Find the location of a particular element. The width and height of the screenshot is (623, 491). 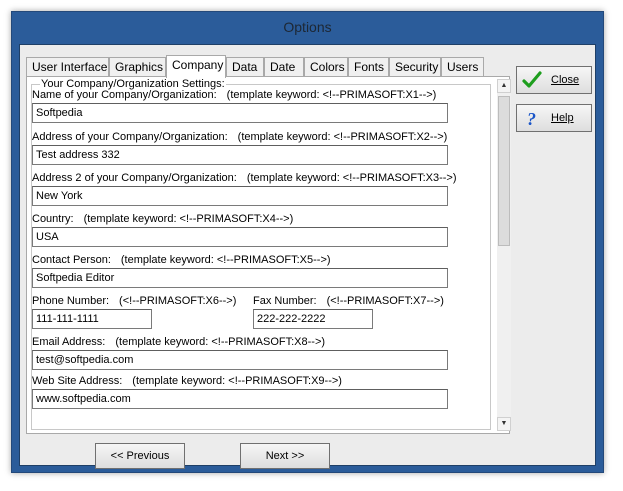

phone-label: Phone Number: (<!--PRIMASOFT:X6-->) is located at coordinates (134, 301).